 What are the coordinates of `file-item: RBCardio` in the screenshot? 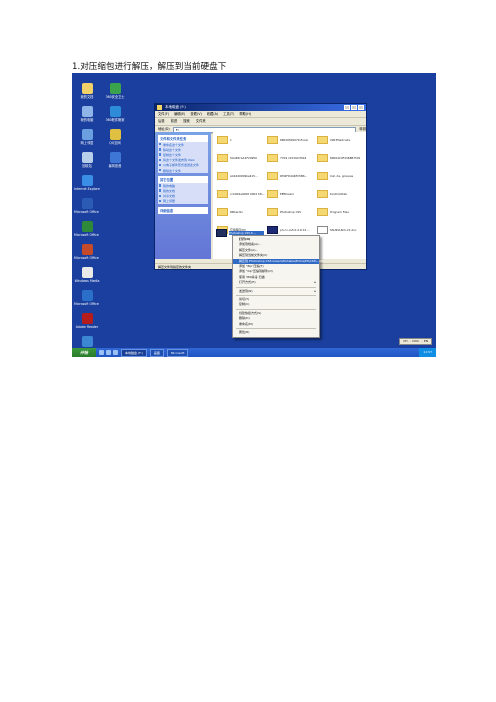 It's located at (241, 212).